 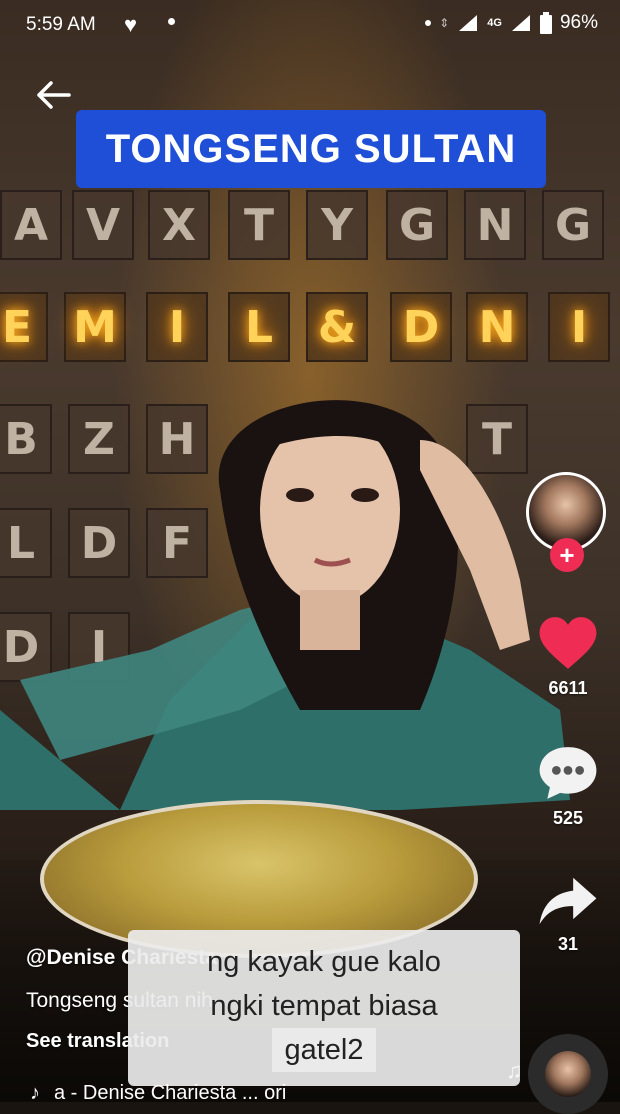 I want to click on battery-percent: 96%, so click(x=578, y=22).